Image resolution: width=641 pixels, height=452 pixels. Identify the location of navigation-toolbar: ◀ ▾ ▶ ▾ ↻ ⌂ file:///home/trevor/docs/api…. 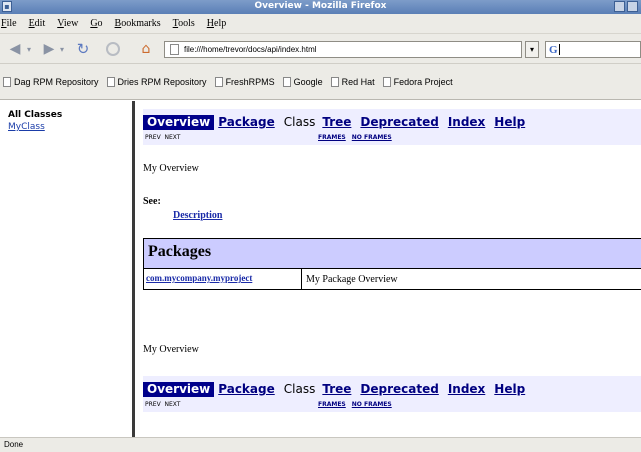
(320, 49).